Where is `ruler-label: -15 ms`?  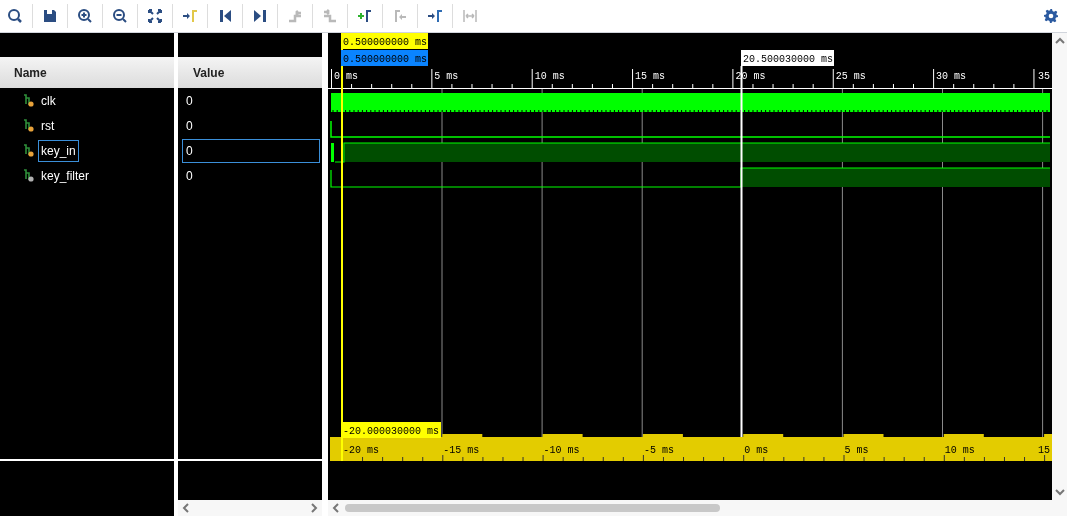 ruler-label: -15 ms is located at coordinates (461, 450).